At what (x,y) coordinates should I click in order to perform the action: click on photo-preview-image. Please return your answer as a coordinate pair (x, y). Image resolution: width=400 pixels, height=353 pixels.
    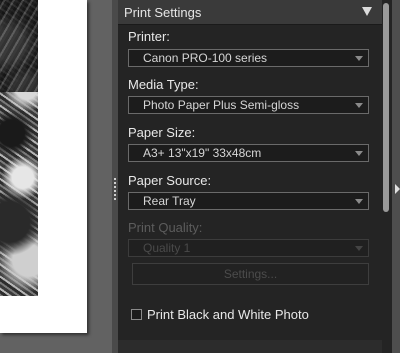
    Looking at the image, I should click on (19, 148).